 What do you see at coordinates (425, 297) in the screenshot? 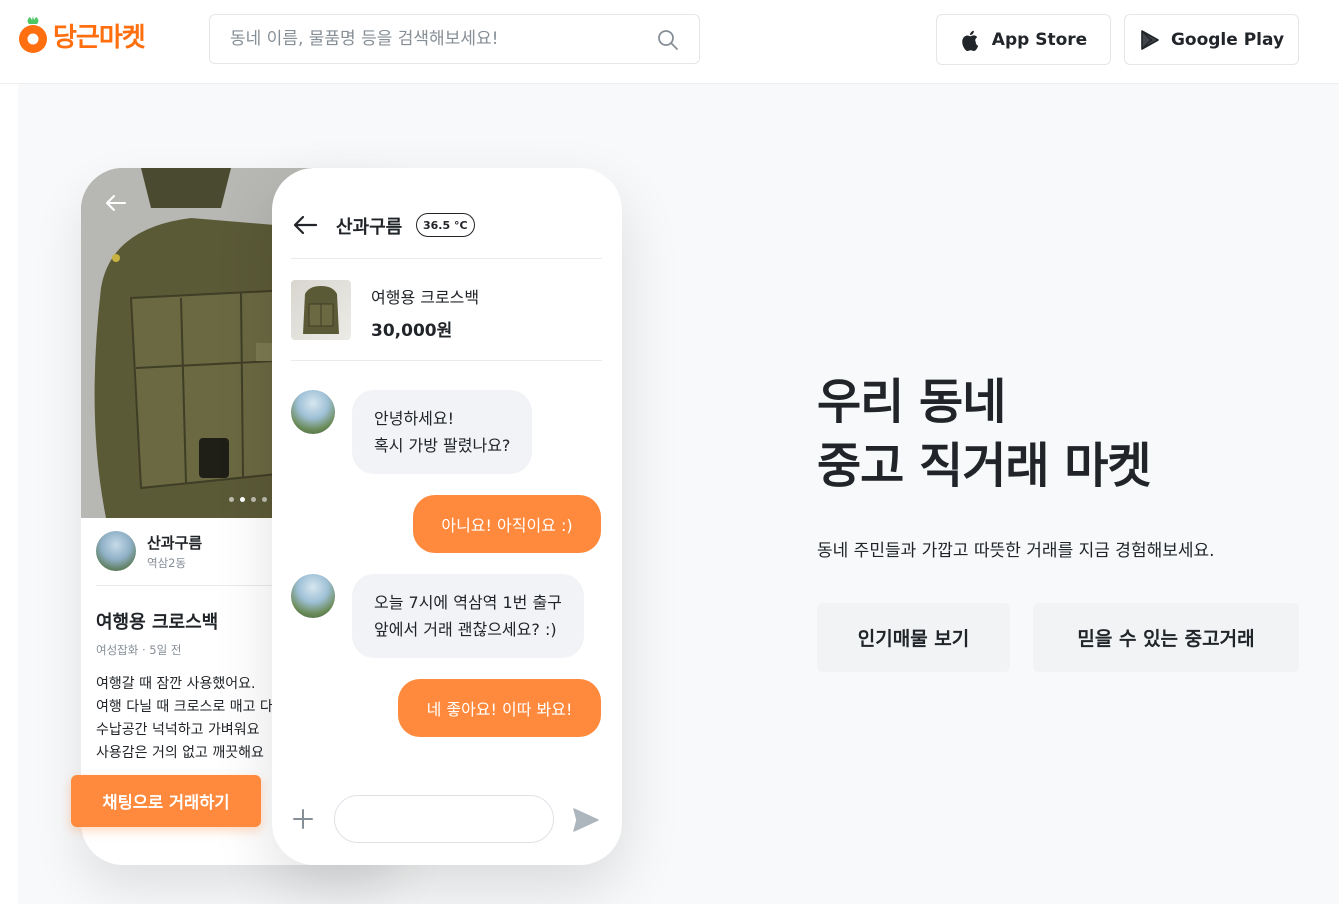
I see `chat-product-title: 여행용 크로스백` at bounding box center [425, 297].